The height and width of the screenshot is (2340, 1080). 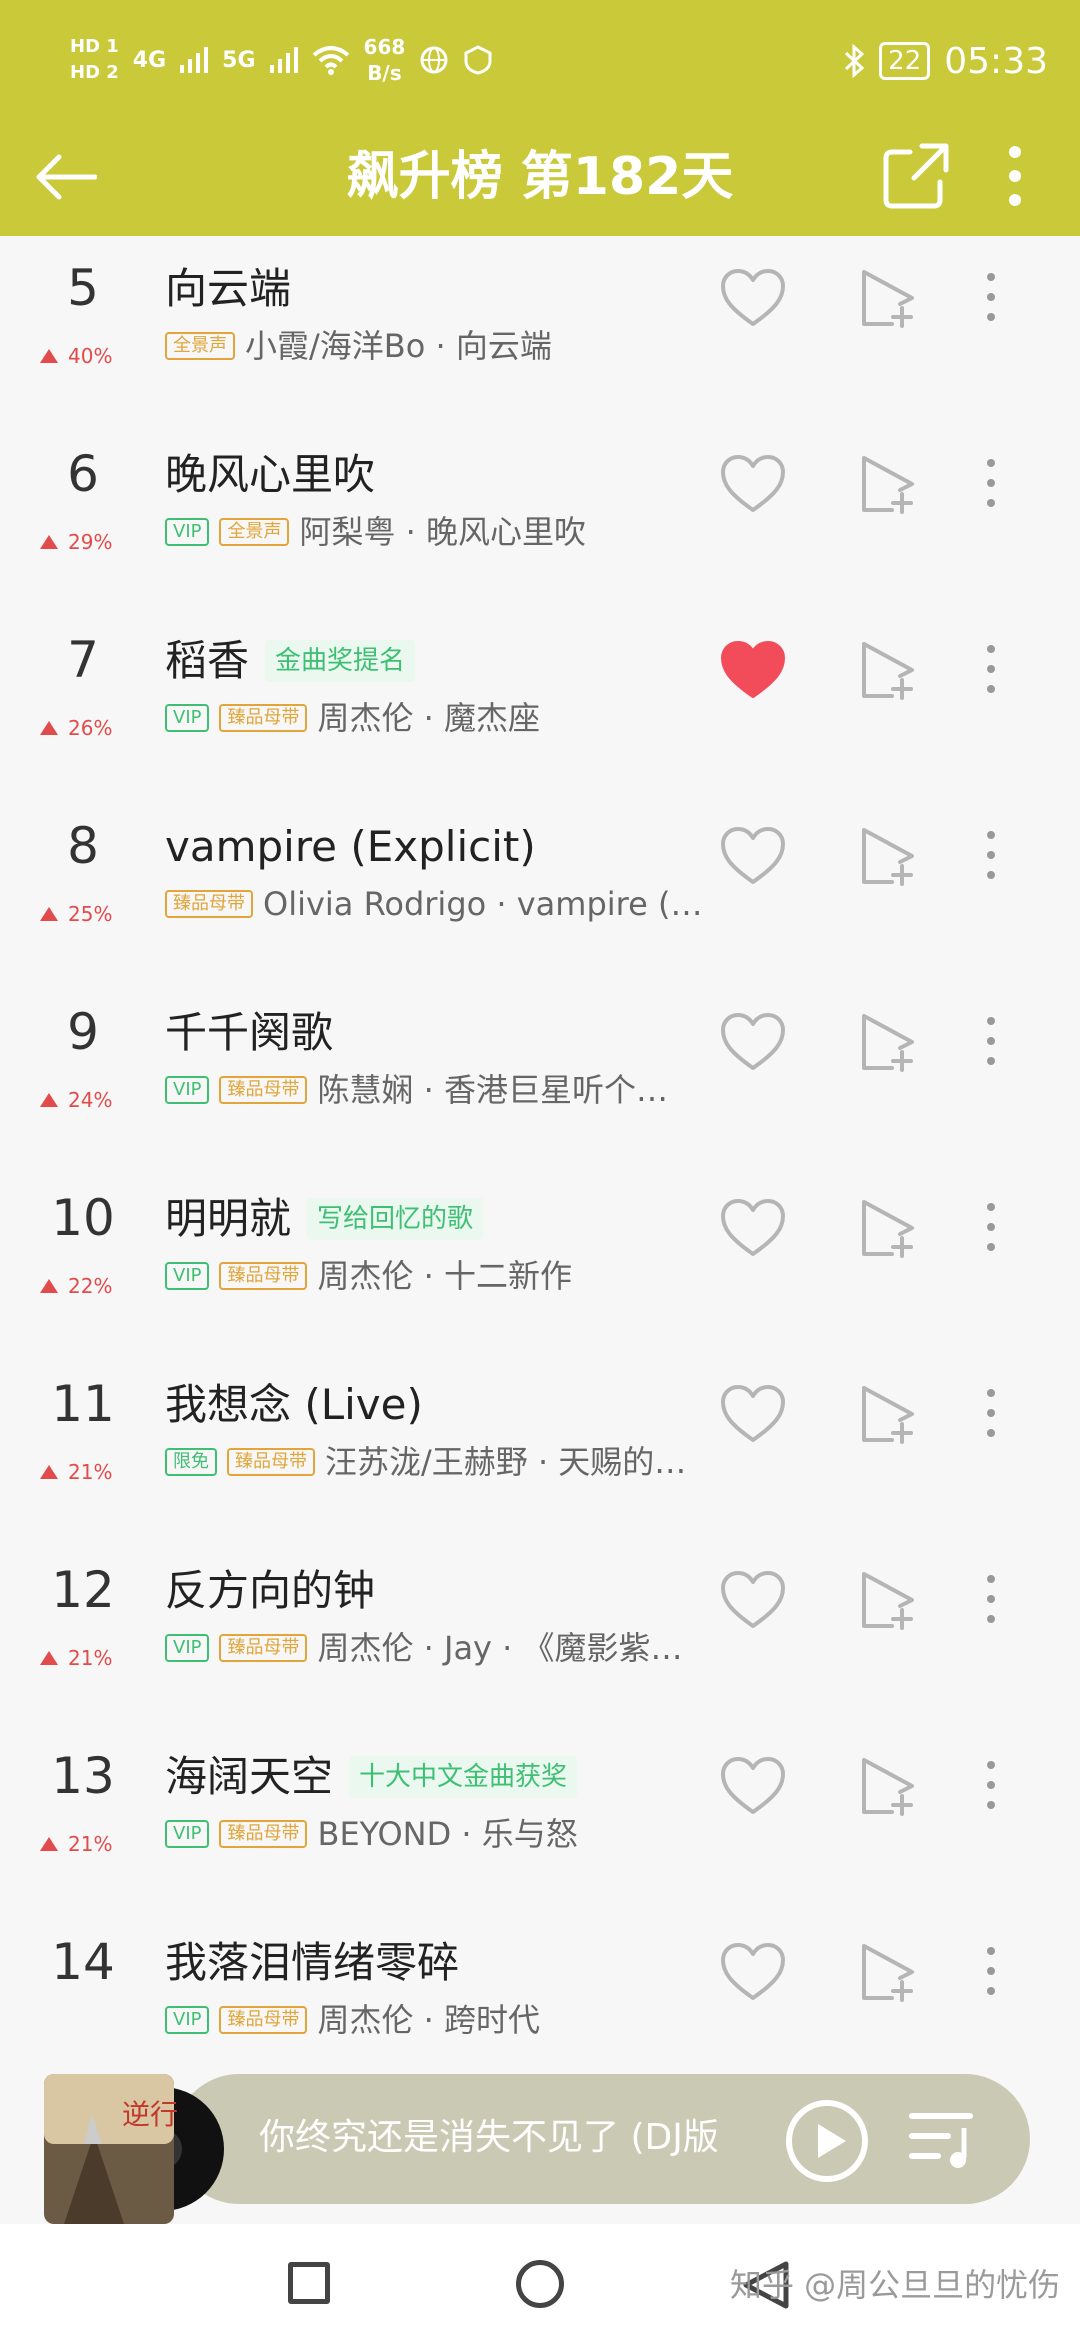 I want to click on mini-player: 逆行 你终究还是消失不见了 (DJ版, so click(x=539, y=2149).